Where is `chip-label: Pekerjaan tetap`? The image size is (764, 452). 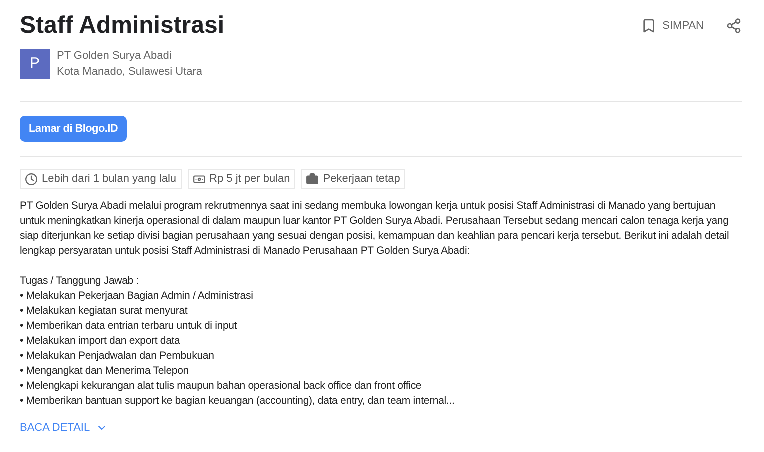 chip-label: Pekerjaan tetap is located at coordinates (361, 179).